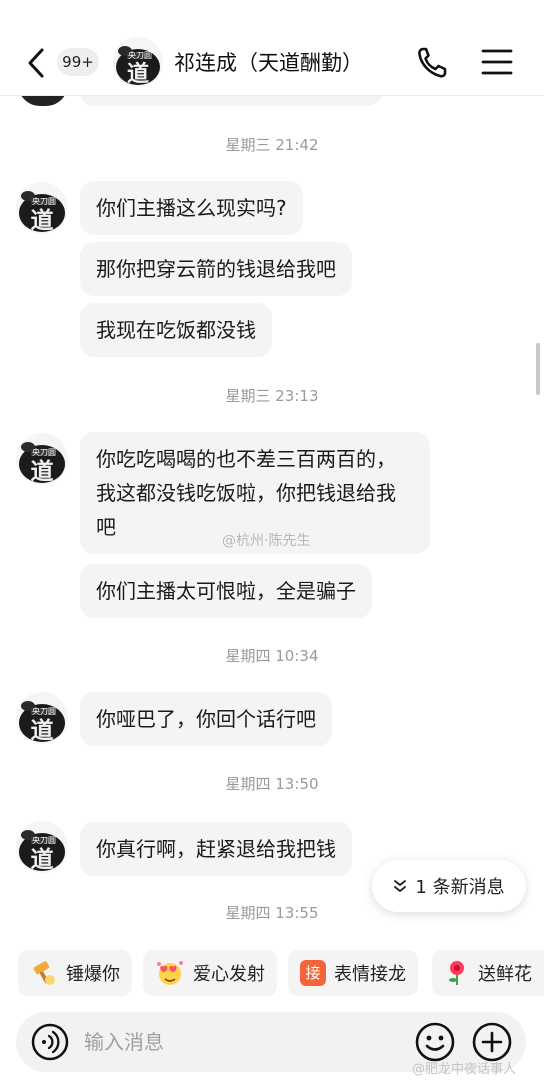 The image size is (544, 1080). I want to click on heart-face-icon, so click(170, 973).